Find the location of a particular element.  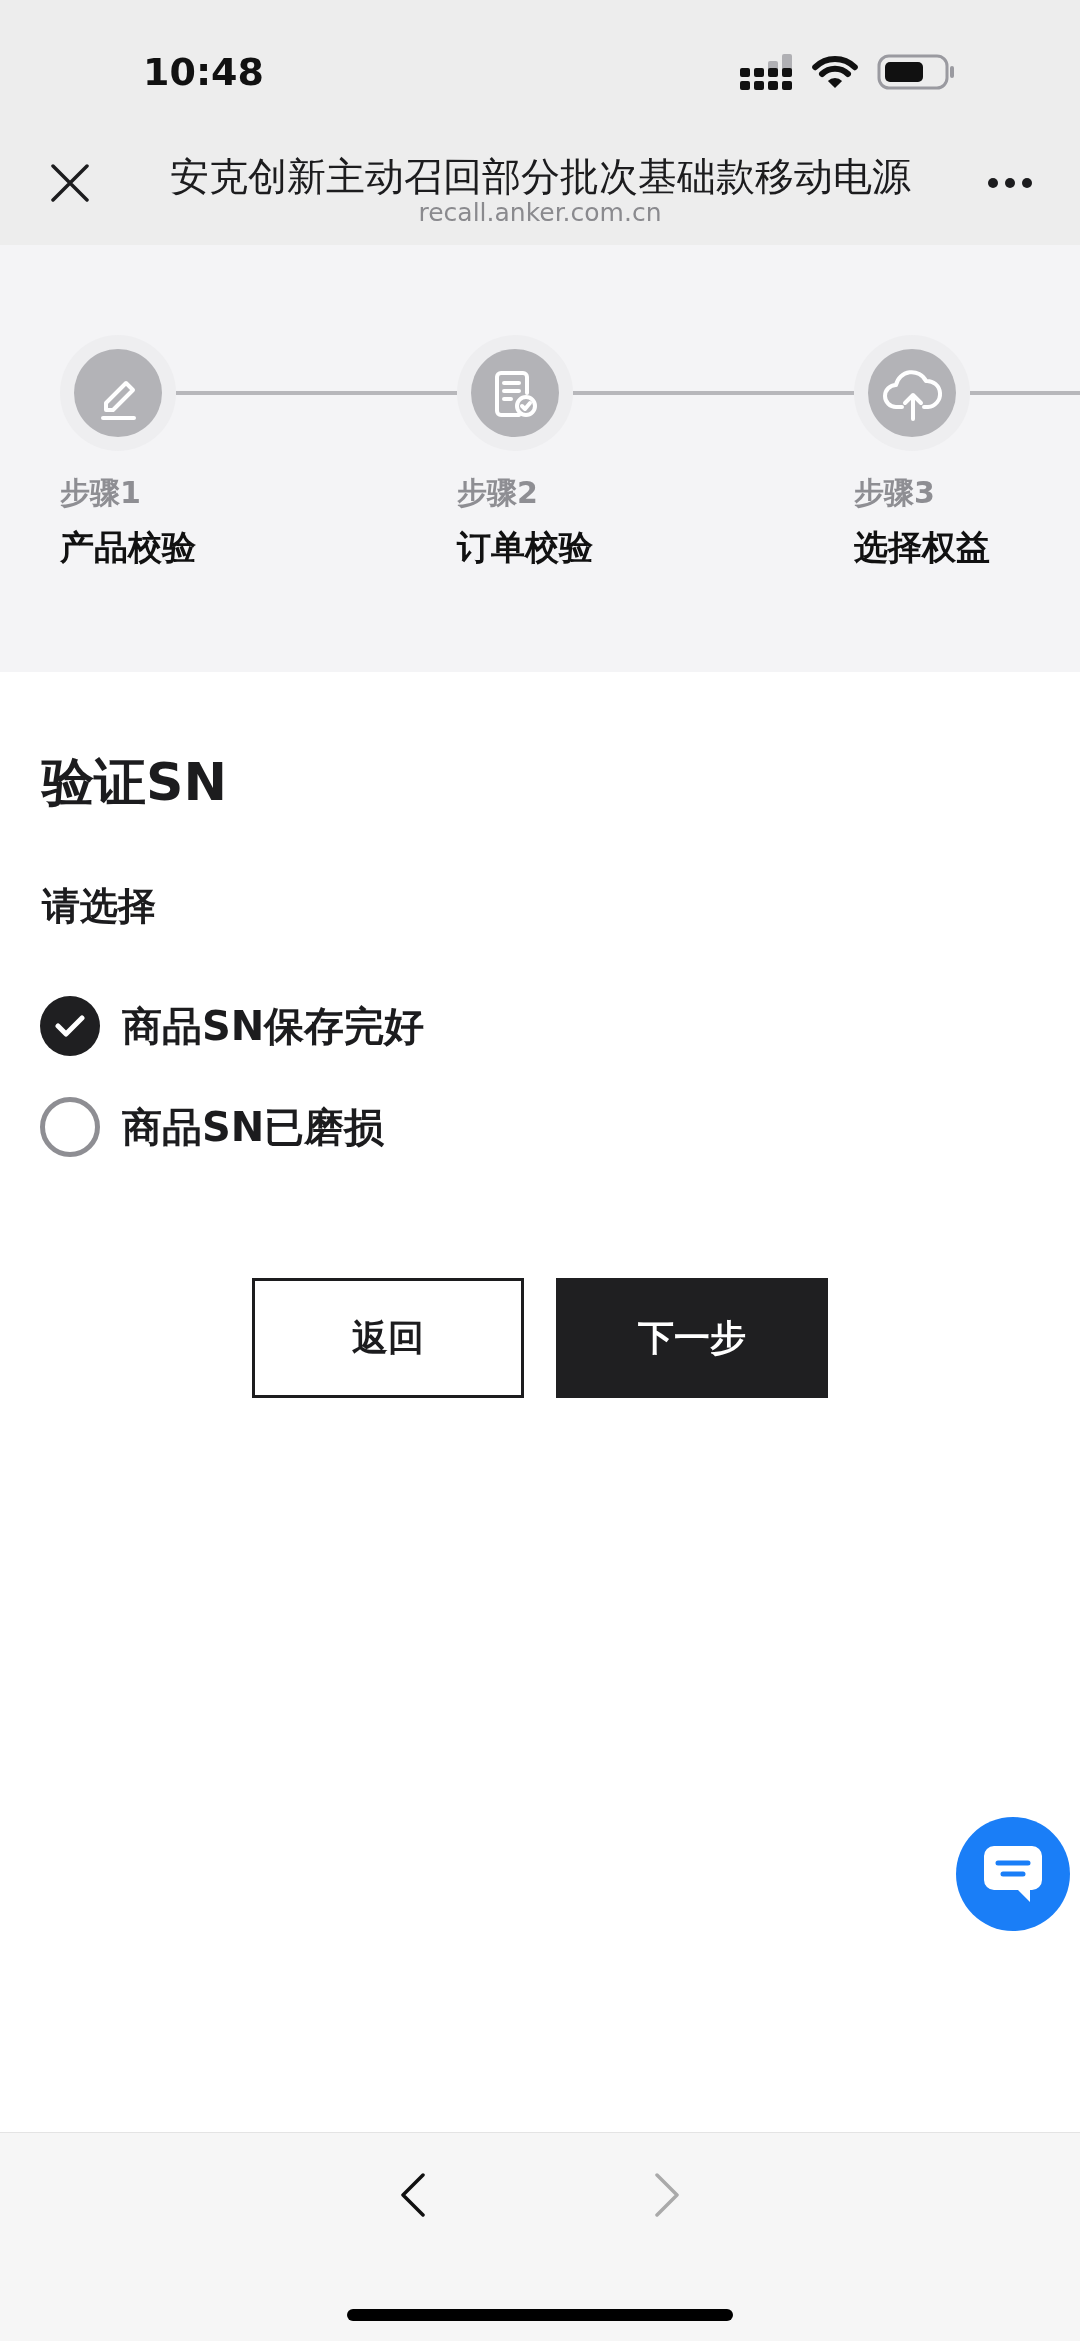

status-time: 10:48 is located at coordinates (203, 72).